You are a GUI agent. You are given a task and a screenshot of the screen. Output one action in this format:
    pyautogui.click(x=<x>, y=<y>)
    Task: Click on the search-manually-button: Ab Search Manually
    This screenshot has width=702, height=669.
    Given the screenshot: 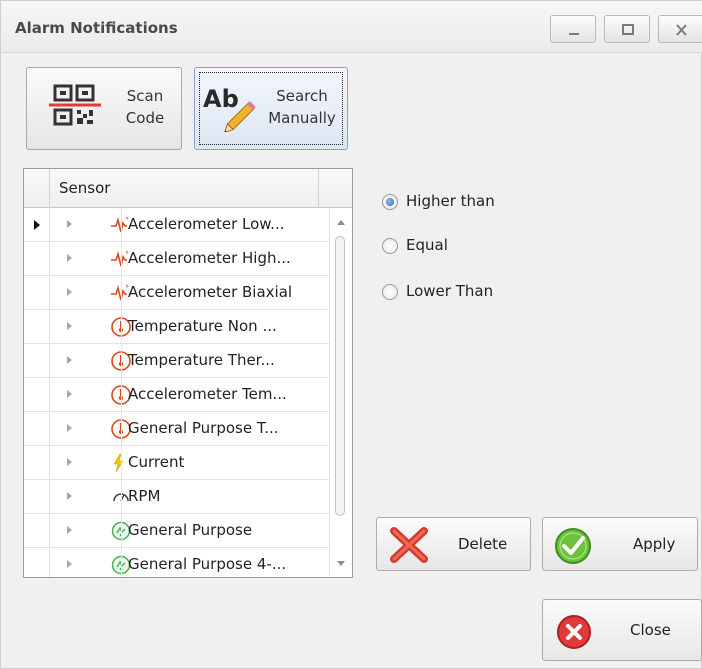 What is the action you would take?
    pyautogui.click(x=271, y=108)
    